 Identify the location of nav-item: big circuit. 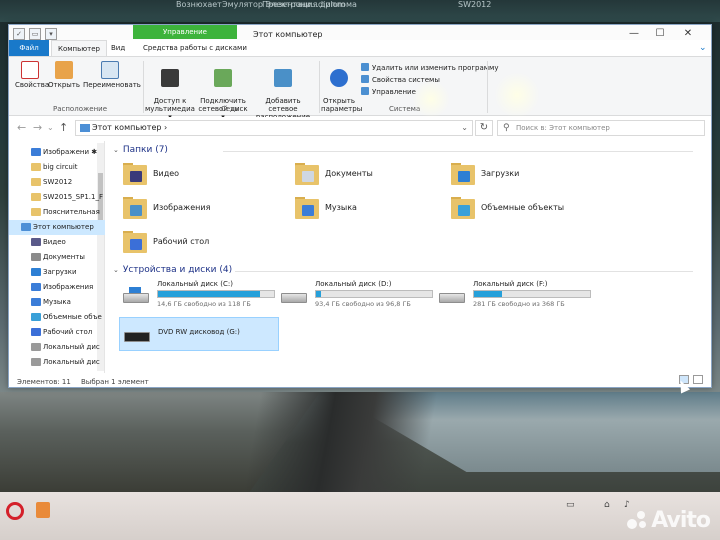
(57, 167).